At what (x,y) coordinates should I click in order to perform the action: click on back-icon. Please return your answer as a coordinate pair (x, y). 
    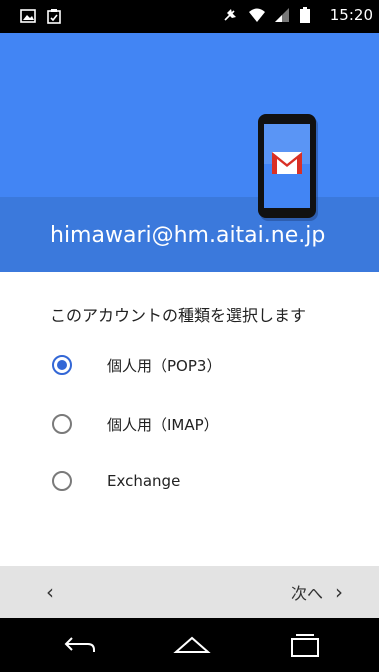
    Looking at the image, I should click on (80, 646).